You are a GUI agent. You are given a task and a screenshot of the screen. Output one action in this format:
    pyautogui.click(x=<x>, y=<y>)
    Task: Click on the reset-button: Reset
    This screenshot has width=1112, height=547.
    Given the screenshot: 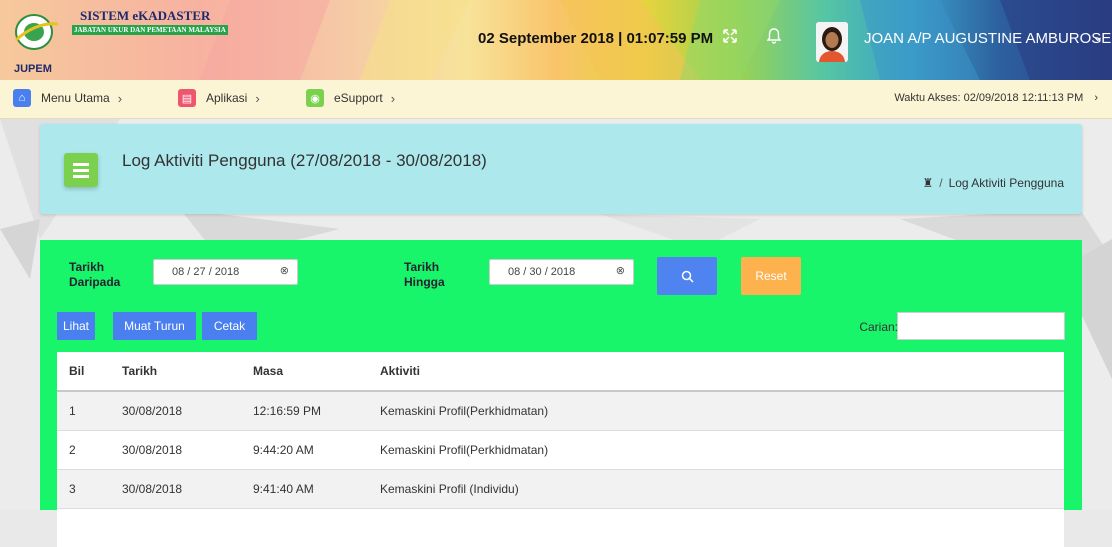 What is the action you would take?
    pyautogui.click(x=771, y=276)
    